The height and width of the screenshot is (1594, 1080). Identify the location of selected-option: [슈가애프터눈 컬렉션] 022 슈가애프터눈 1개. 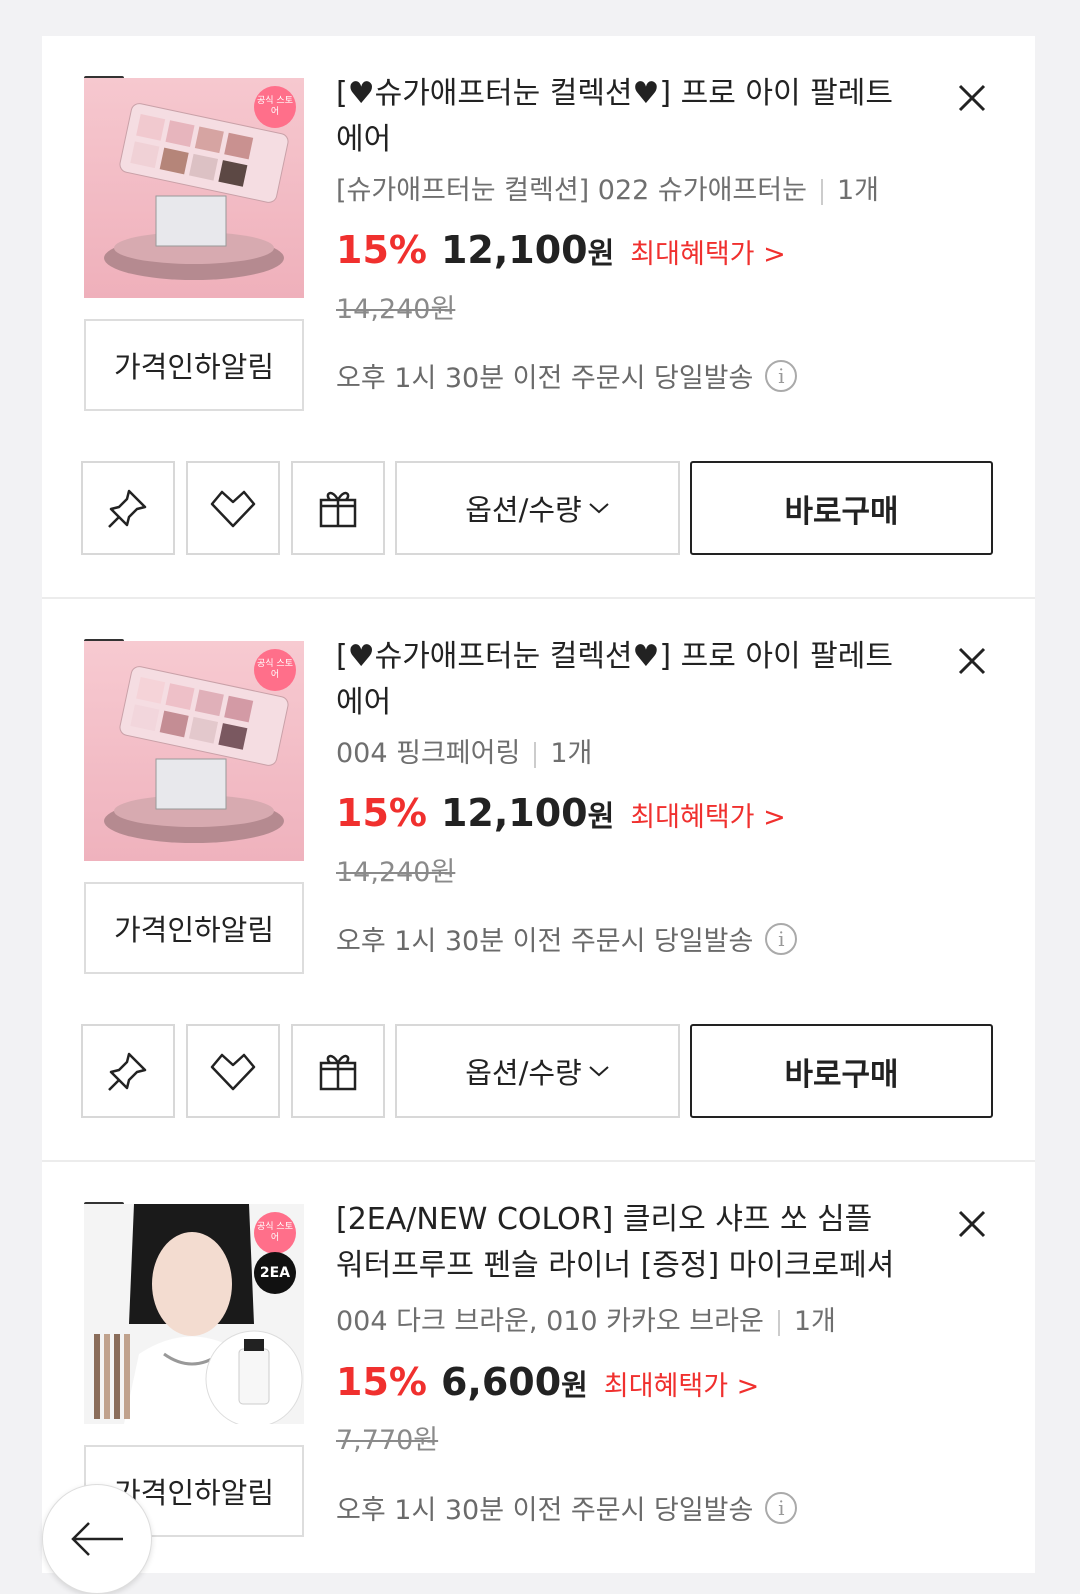
(607, 190).